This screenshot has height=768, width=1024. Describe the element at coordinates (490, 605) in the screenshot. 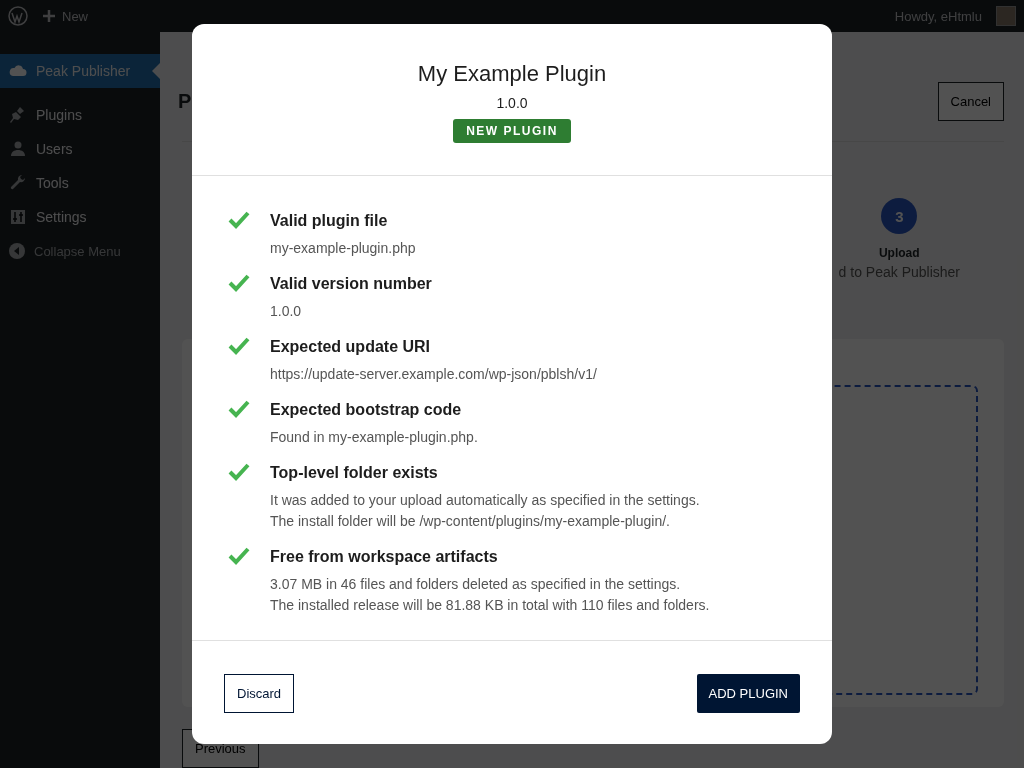

I see `check-detail: The installed release will be 81.88 KB in total with 110 files and folders.` at that location.